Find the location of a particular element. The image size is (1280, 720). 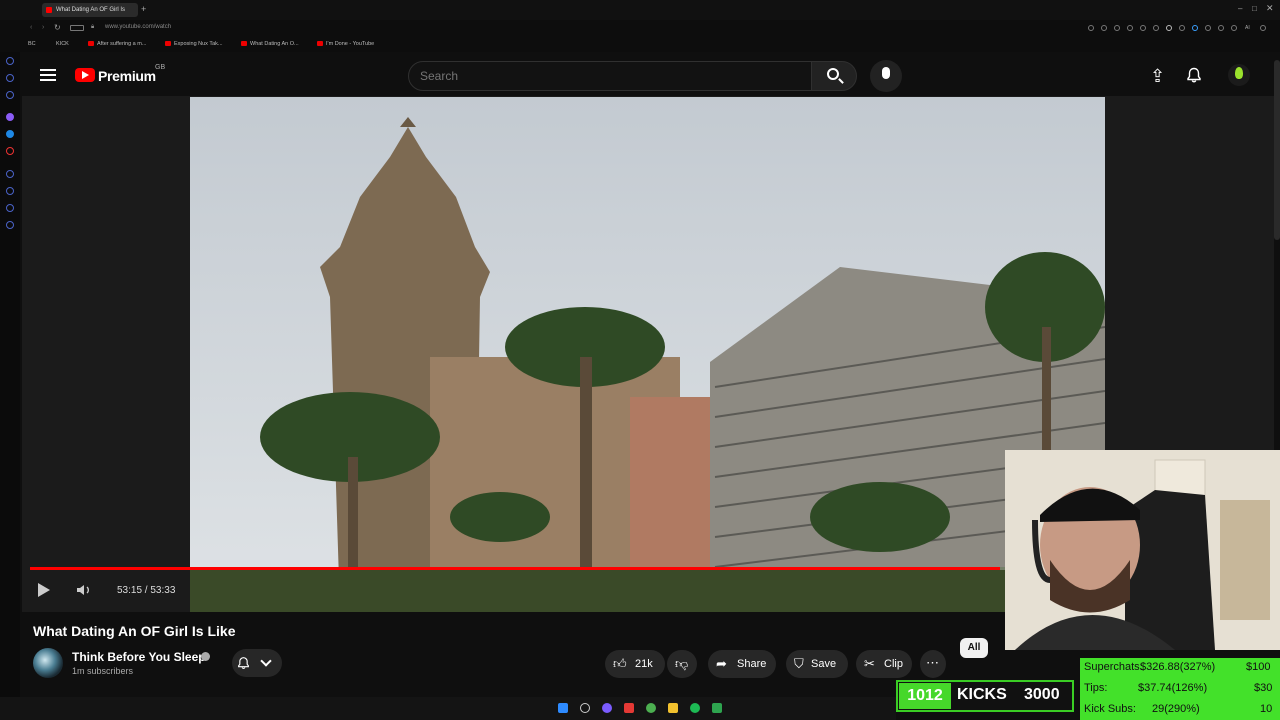

vpn-badge is located at coordinates (77, 28).